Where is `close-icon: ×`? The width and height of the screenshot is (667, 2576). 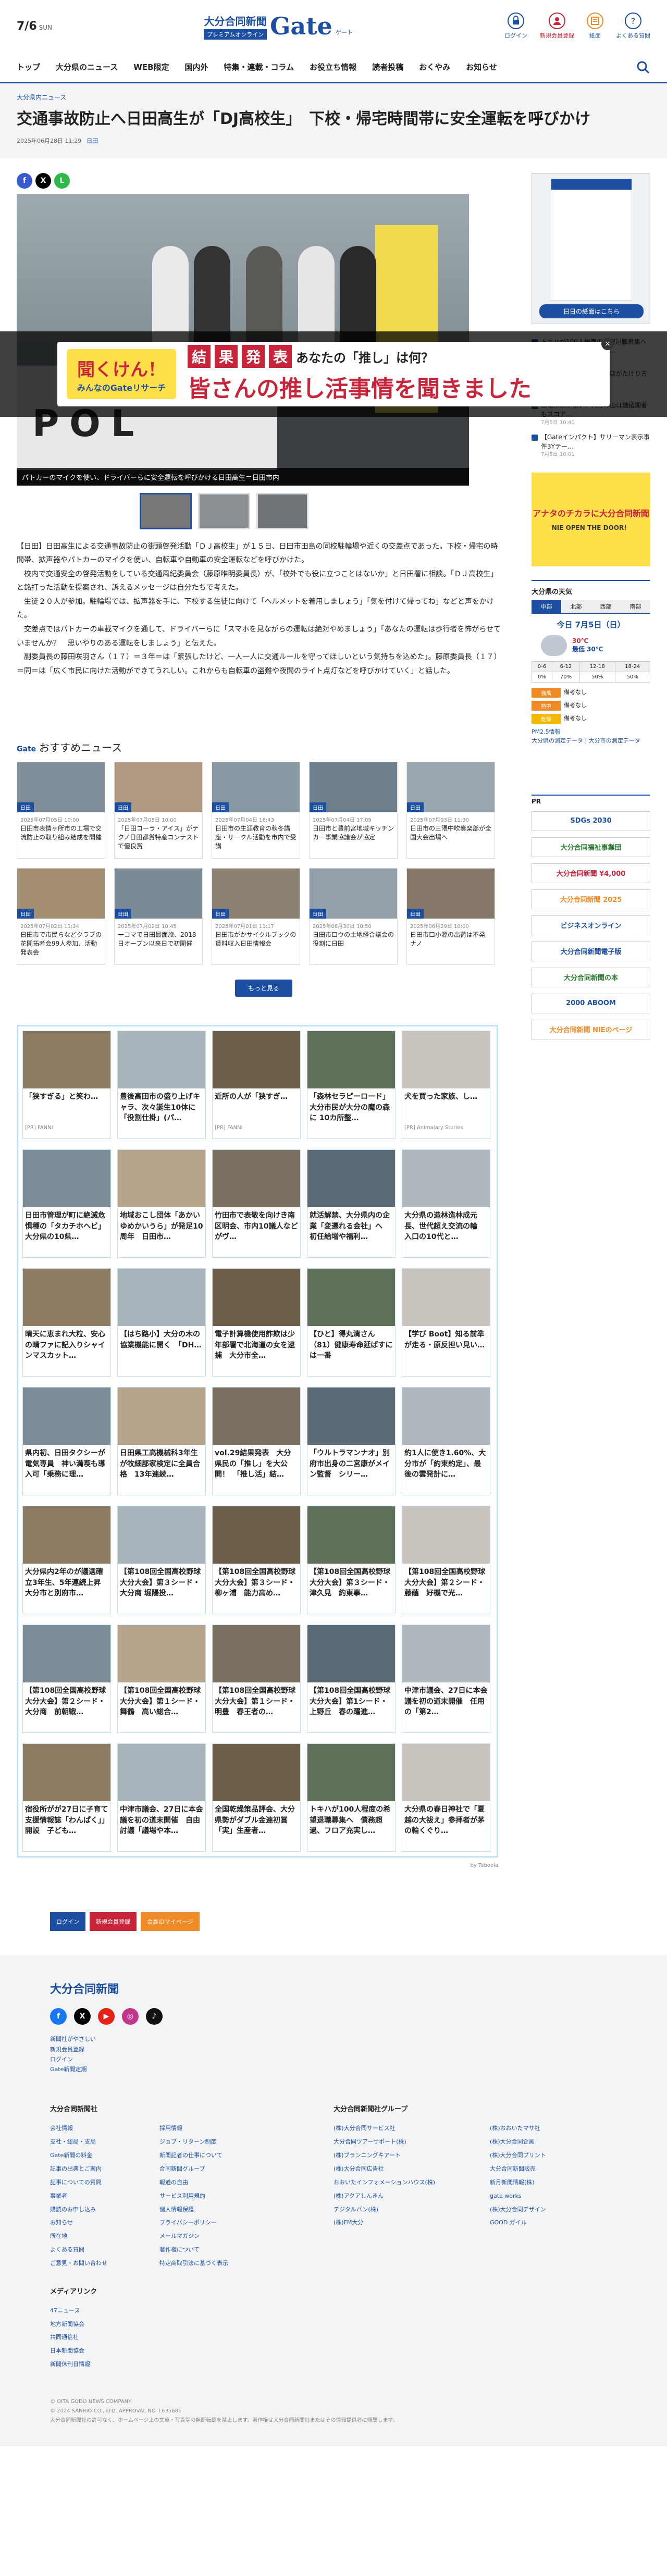
close-icon: × is located at coordinates (608, 344).